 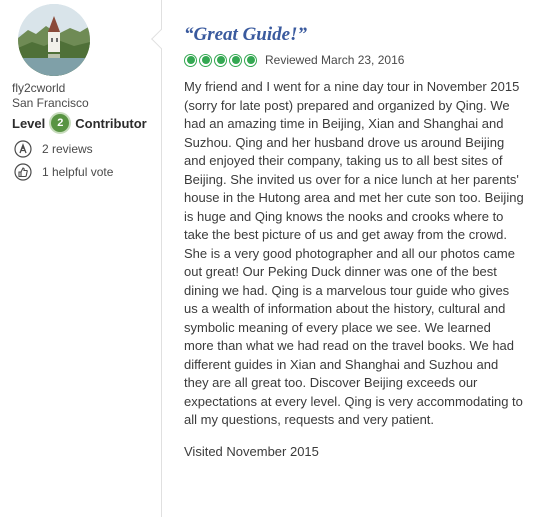 I want to click on review-date: Reviewed March 23, 2016, so click(x=335, y=60).